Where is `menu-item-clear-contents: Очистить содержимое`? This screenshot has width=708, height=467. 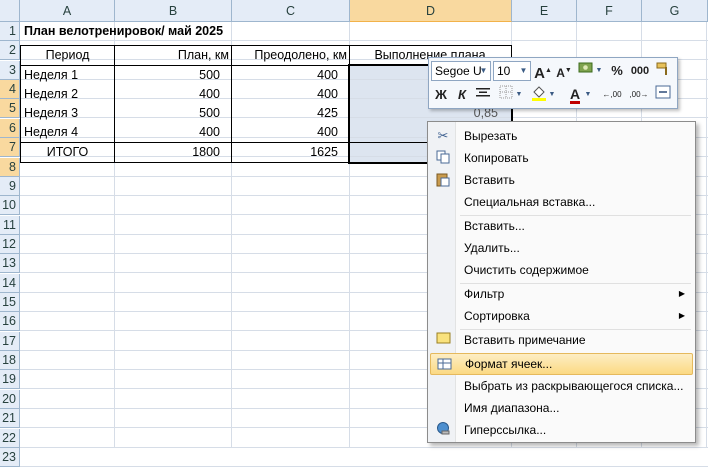
menu-item-clear-contents: Очистить содержимое is located at coordinates (561, 270).